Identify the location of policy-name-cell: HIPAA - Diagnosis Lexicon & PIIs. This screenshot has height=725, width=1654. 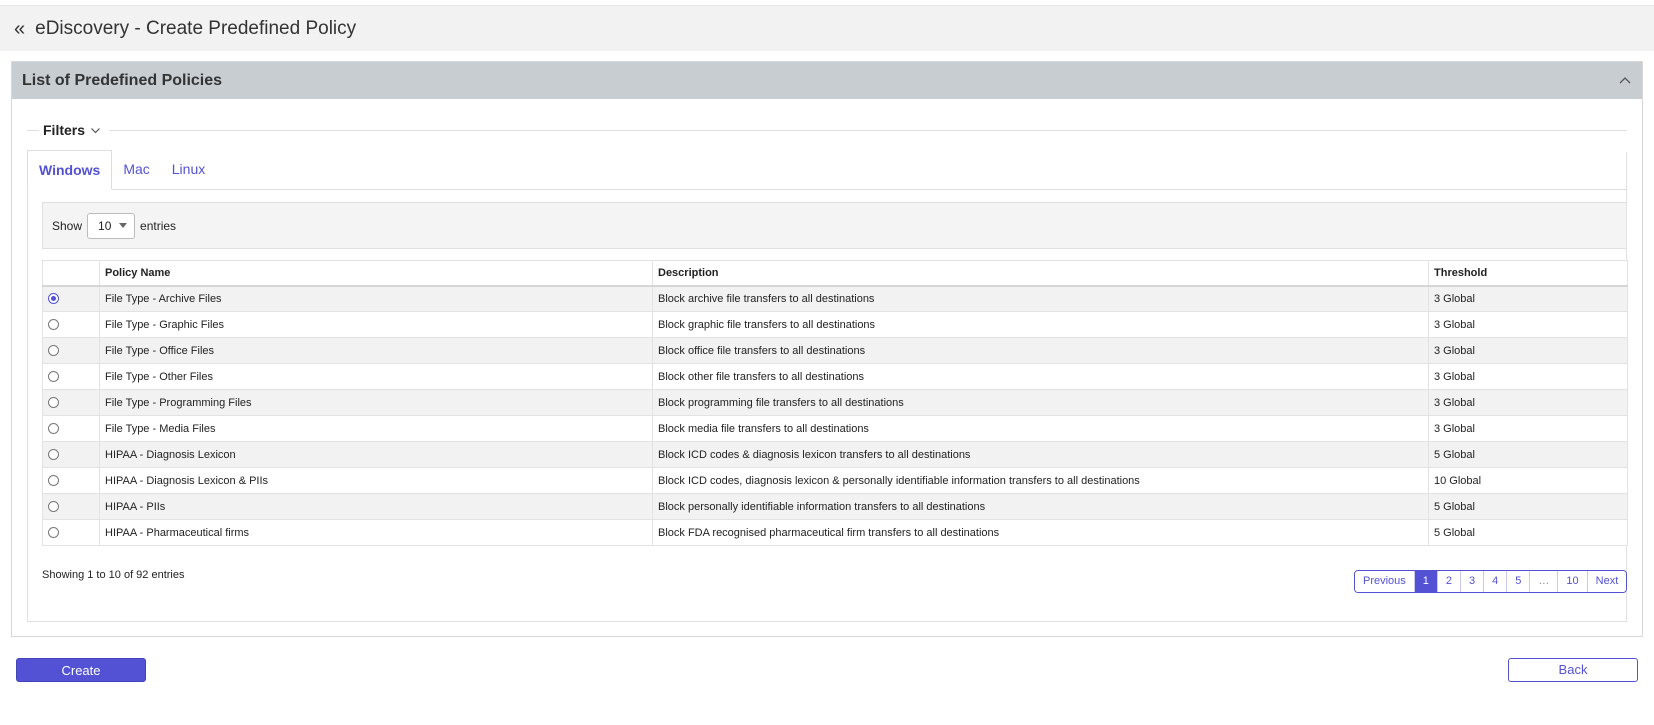
(376, 480).